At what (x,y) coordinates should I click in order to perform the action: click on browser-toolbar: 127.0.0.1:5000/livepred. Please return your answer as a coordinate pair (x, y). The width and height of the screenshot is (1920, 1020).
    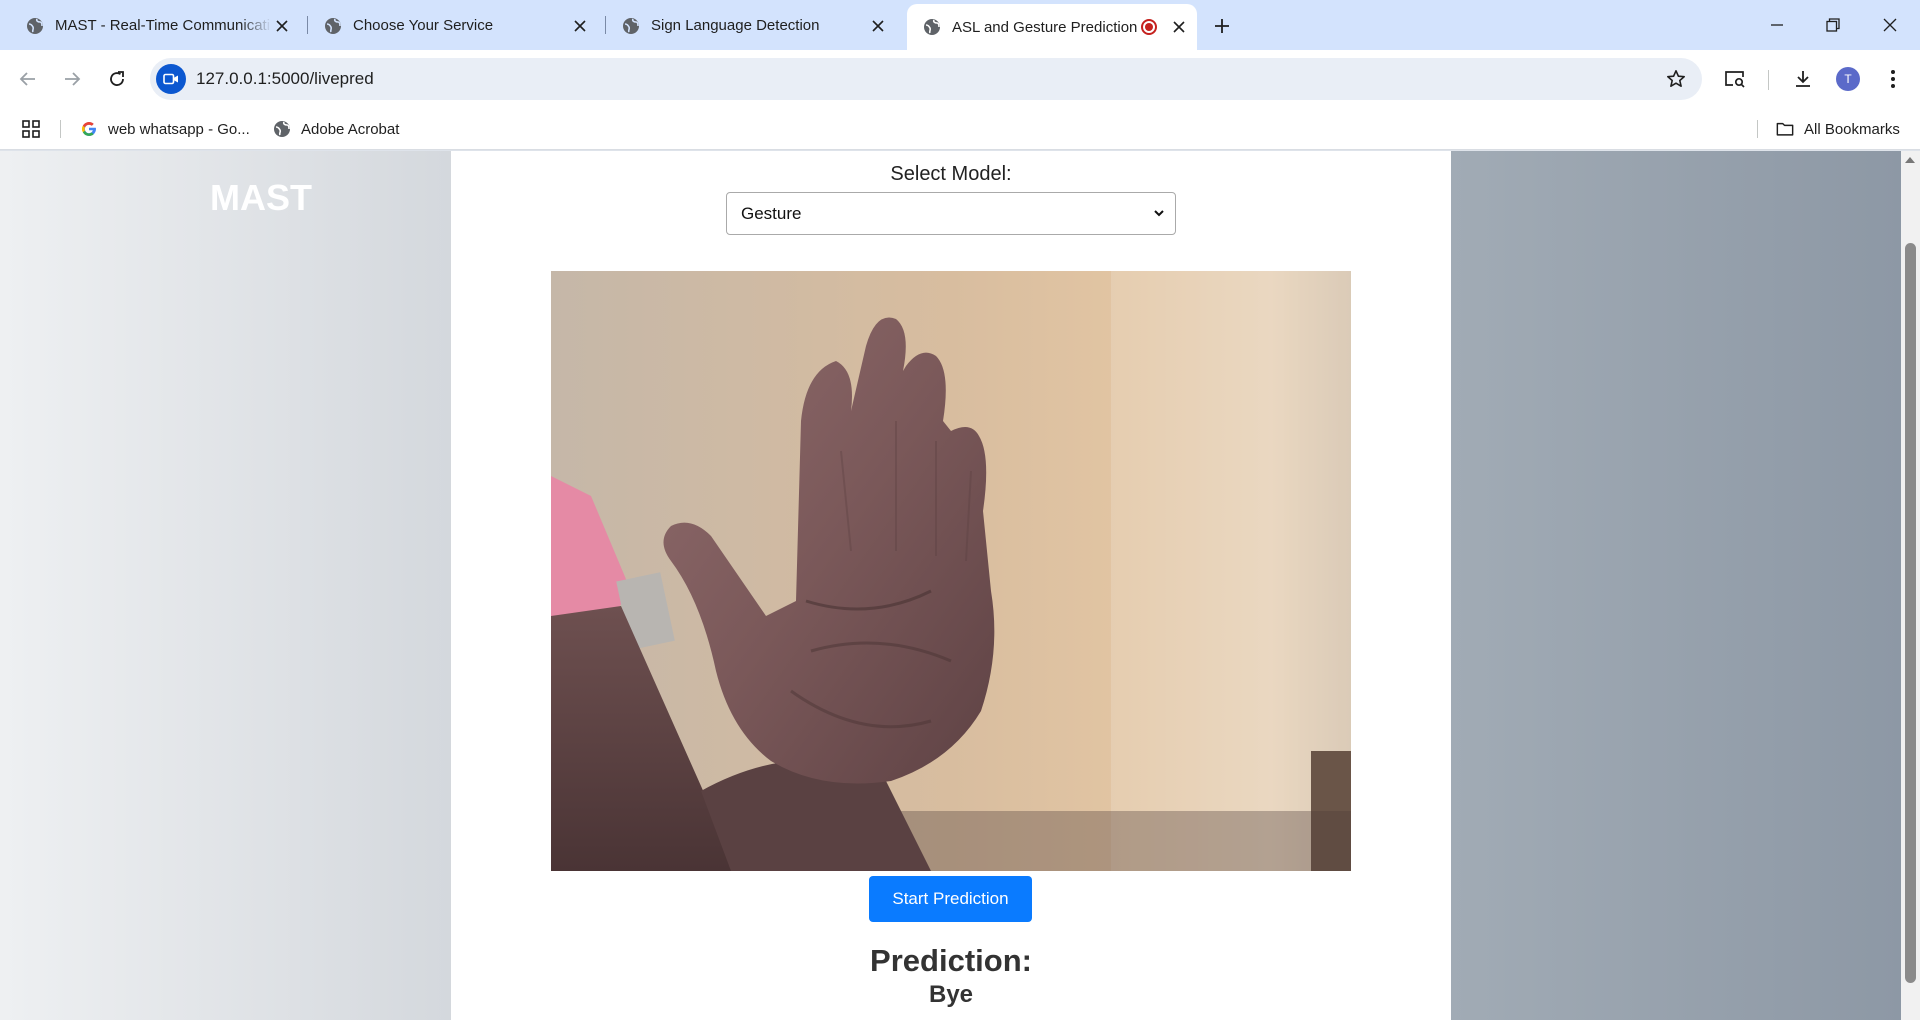
    Looking at the image, I should click on (960, 79).